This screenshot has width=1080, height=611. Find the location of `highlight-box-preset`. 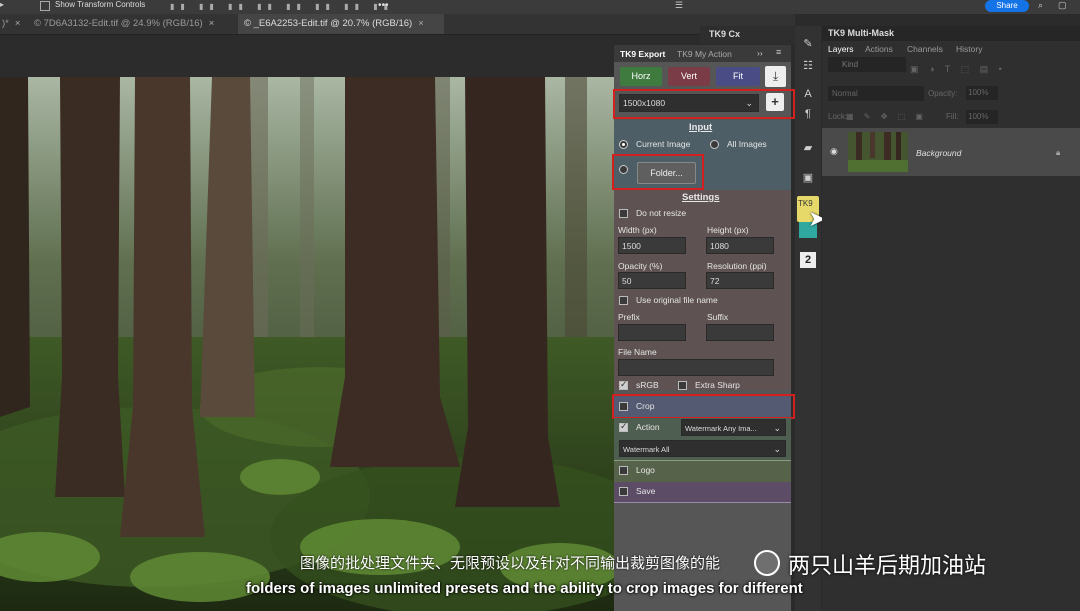

highlight-box-preset is located at coordinates (704, 104).